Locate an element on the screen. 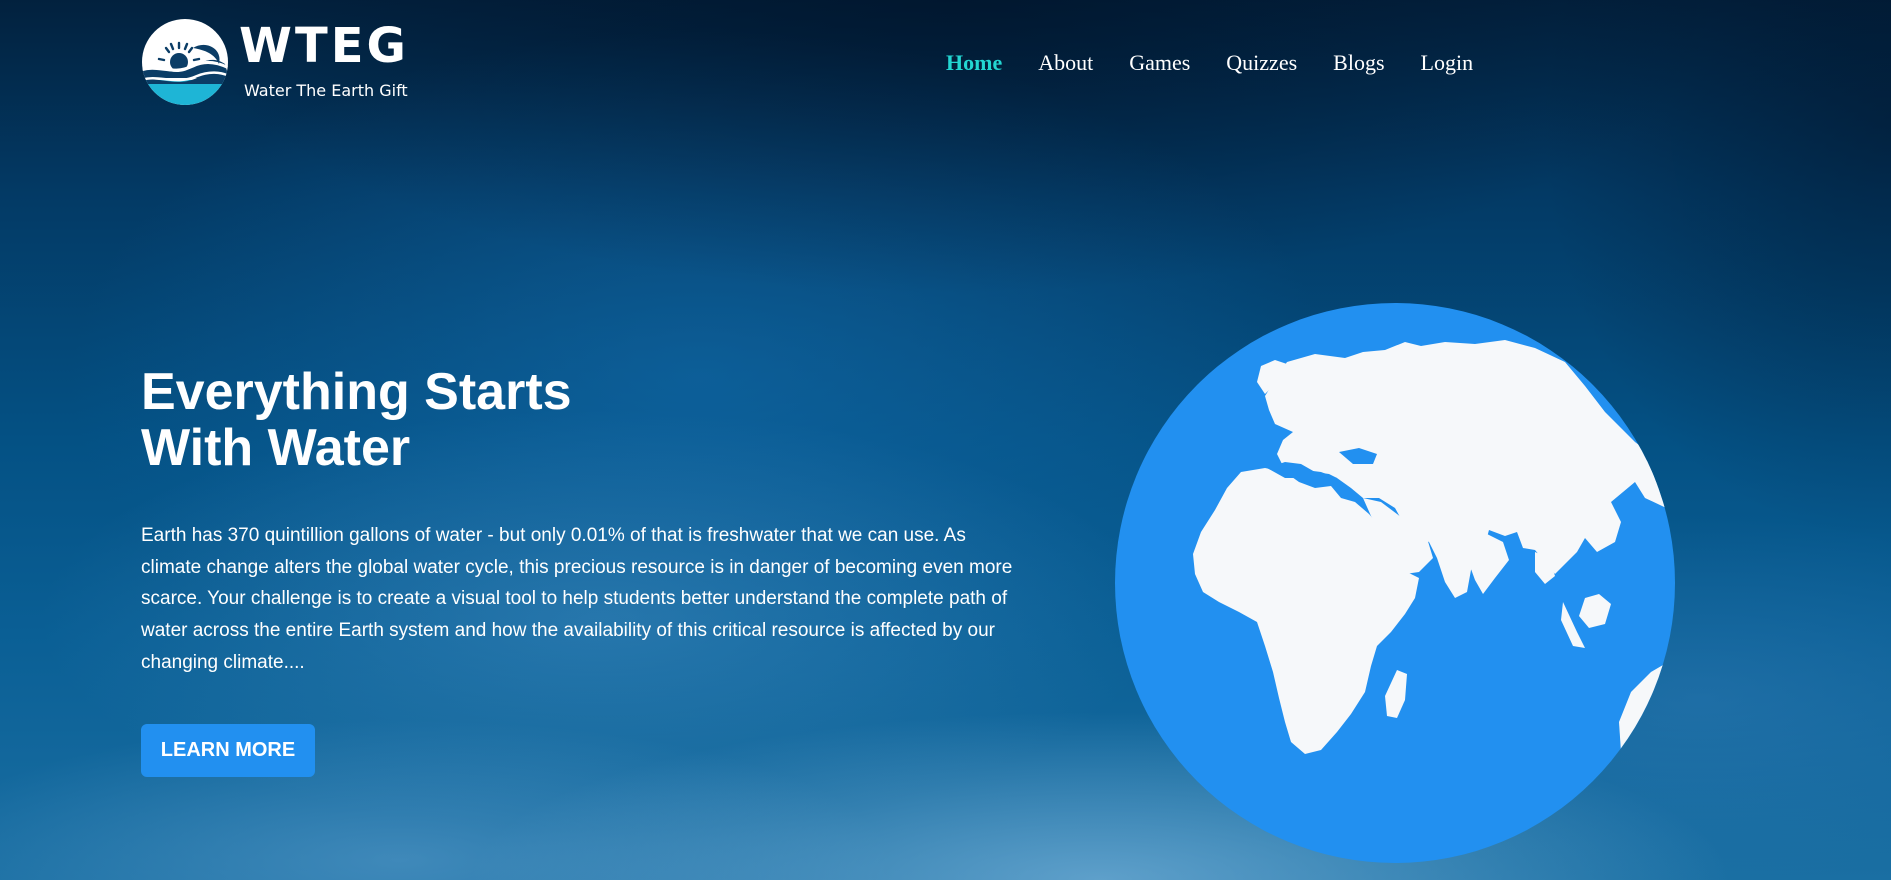  nav-quizzes-link: Quizzes is located at coordinates (1261, 63).